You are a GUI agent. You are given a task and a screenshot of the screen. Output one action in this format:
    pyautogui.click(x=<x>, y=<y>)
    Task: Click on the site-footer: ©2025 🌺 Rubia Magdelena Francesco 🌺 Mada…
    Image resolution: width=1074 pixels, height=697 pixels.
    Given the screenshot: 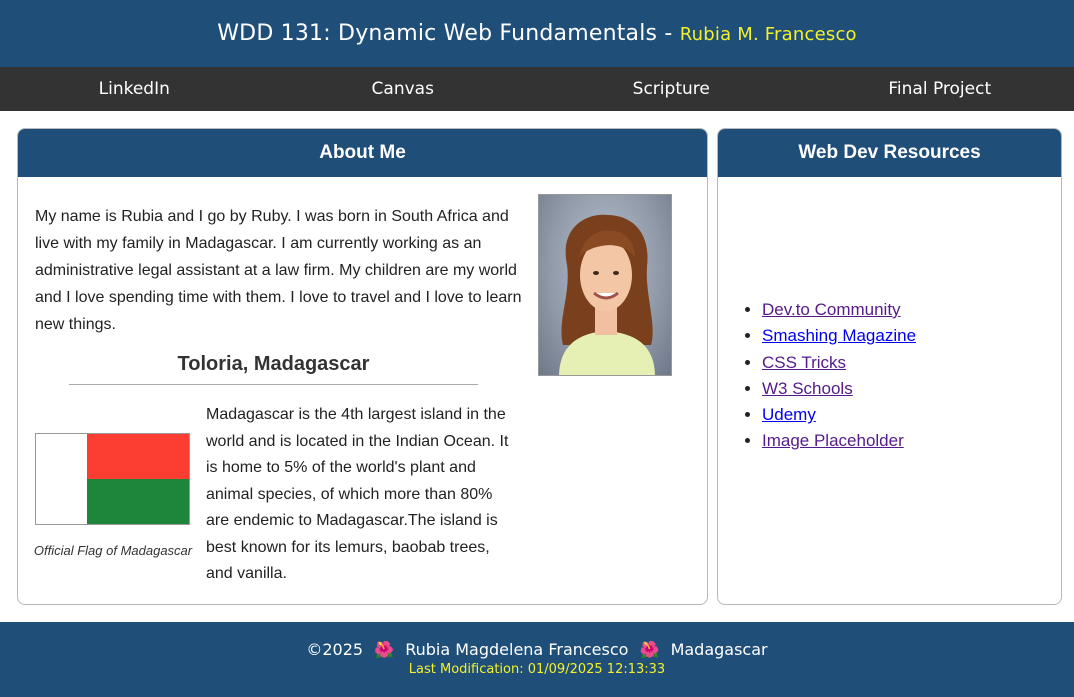 What is the action you would take?
    pyautogui.click(x=537, y=659)
    